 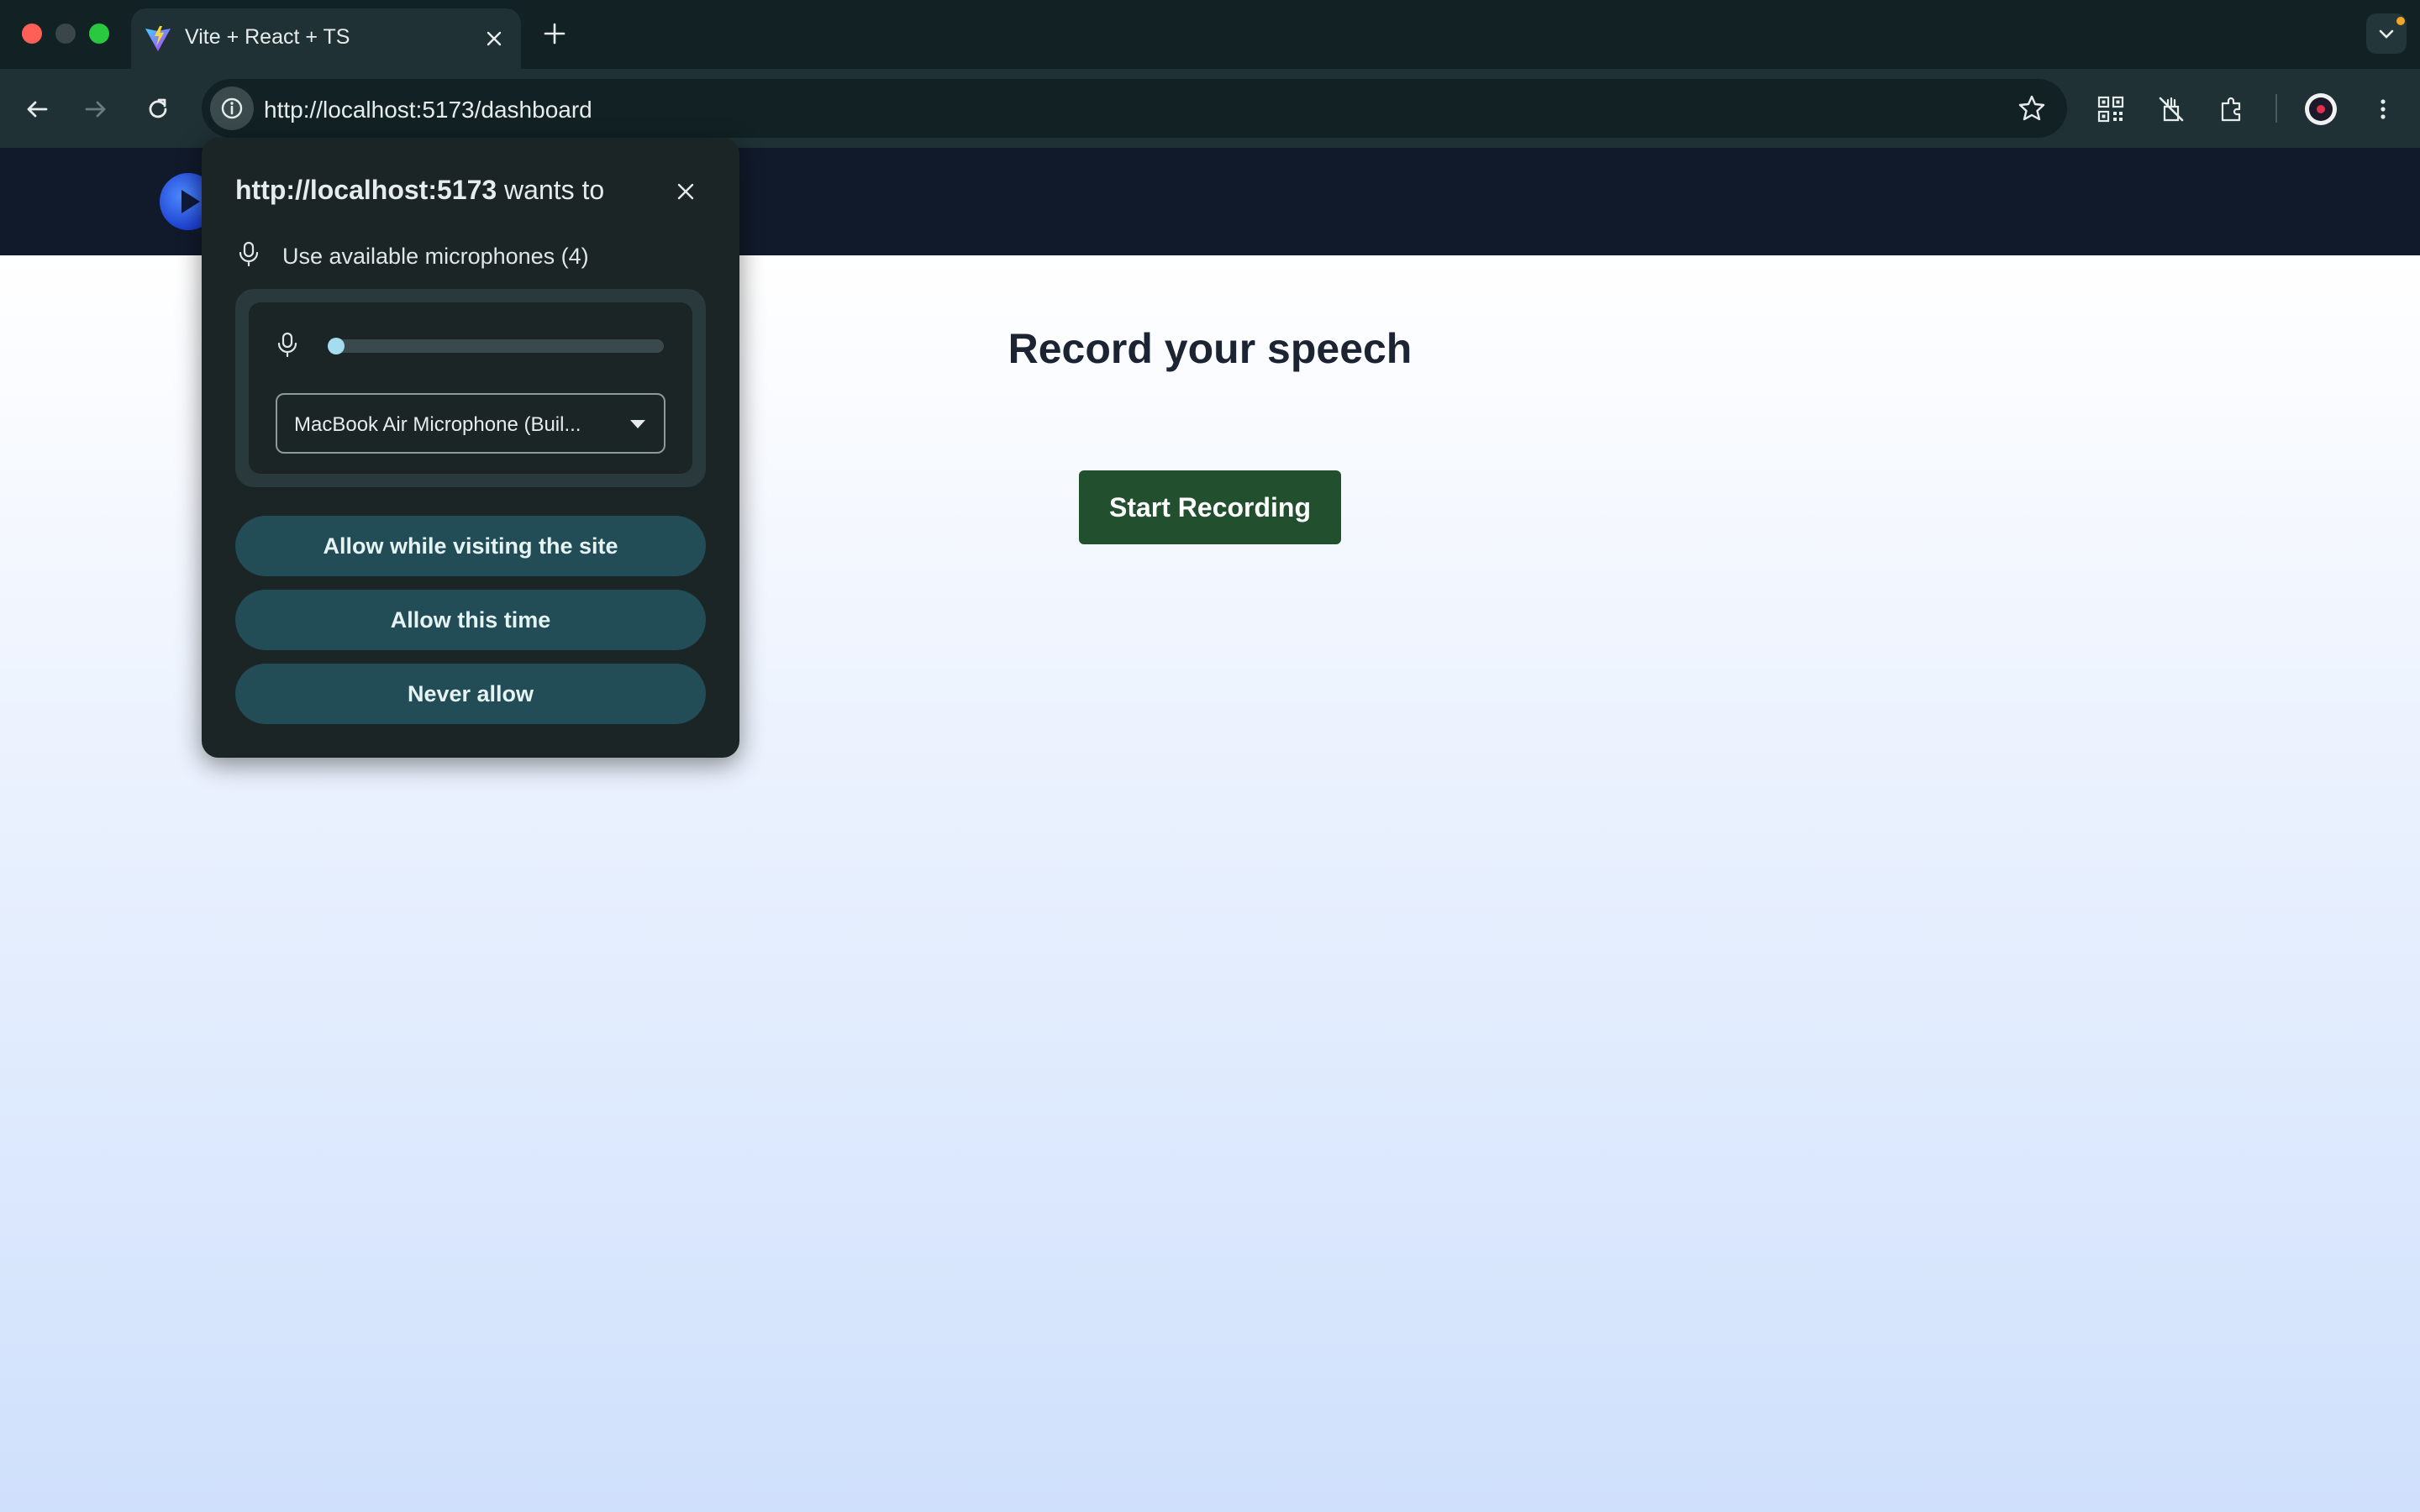 I want to click on qr-code-icon, so click(x=2110, y=109).